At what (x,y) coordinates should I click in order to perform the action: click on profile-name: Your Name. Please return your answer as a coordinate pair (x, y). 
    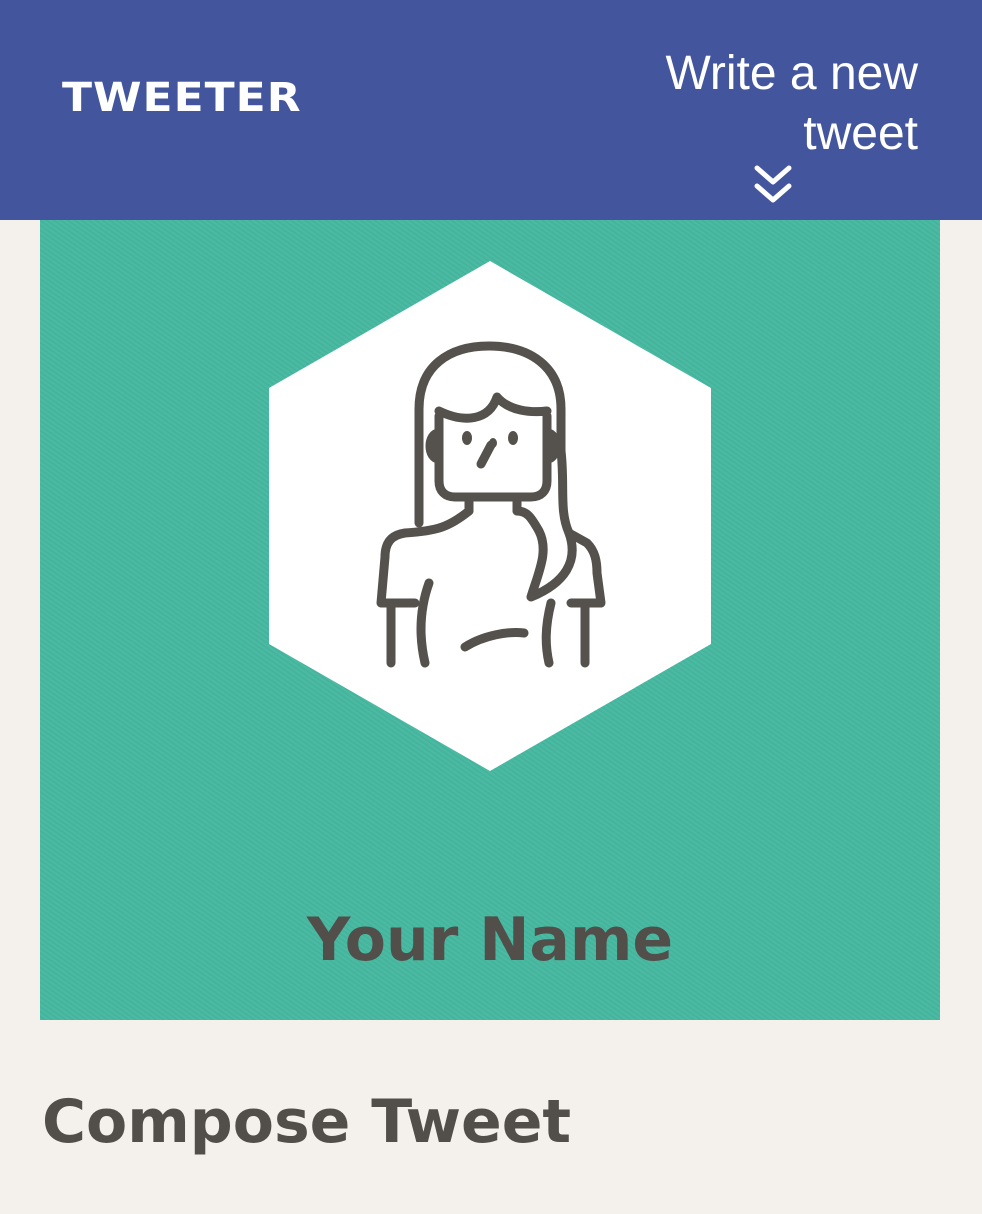
    Looking at the image, I should click on (490, 940).